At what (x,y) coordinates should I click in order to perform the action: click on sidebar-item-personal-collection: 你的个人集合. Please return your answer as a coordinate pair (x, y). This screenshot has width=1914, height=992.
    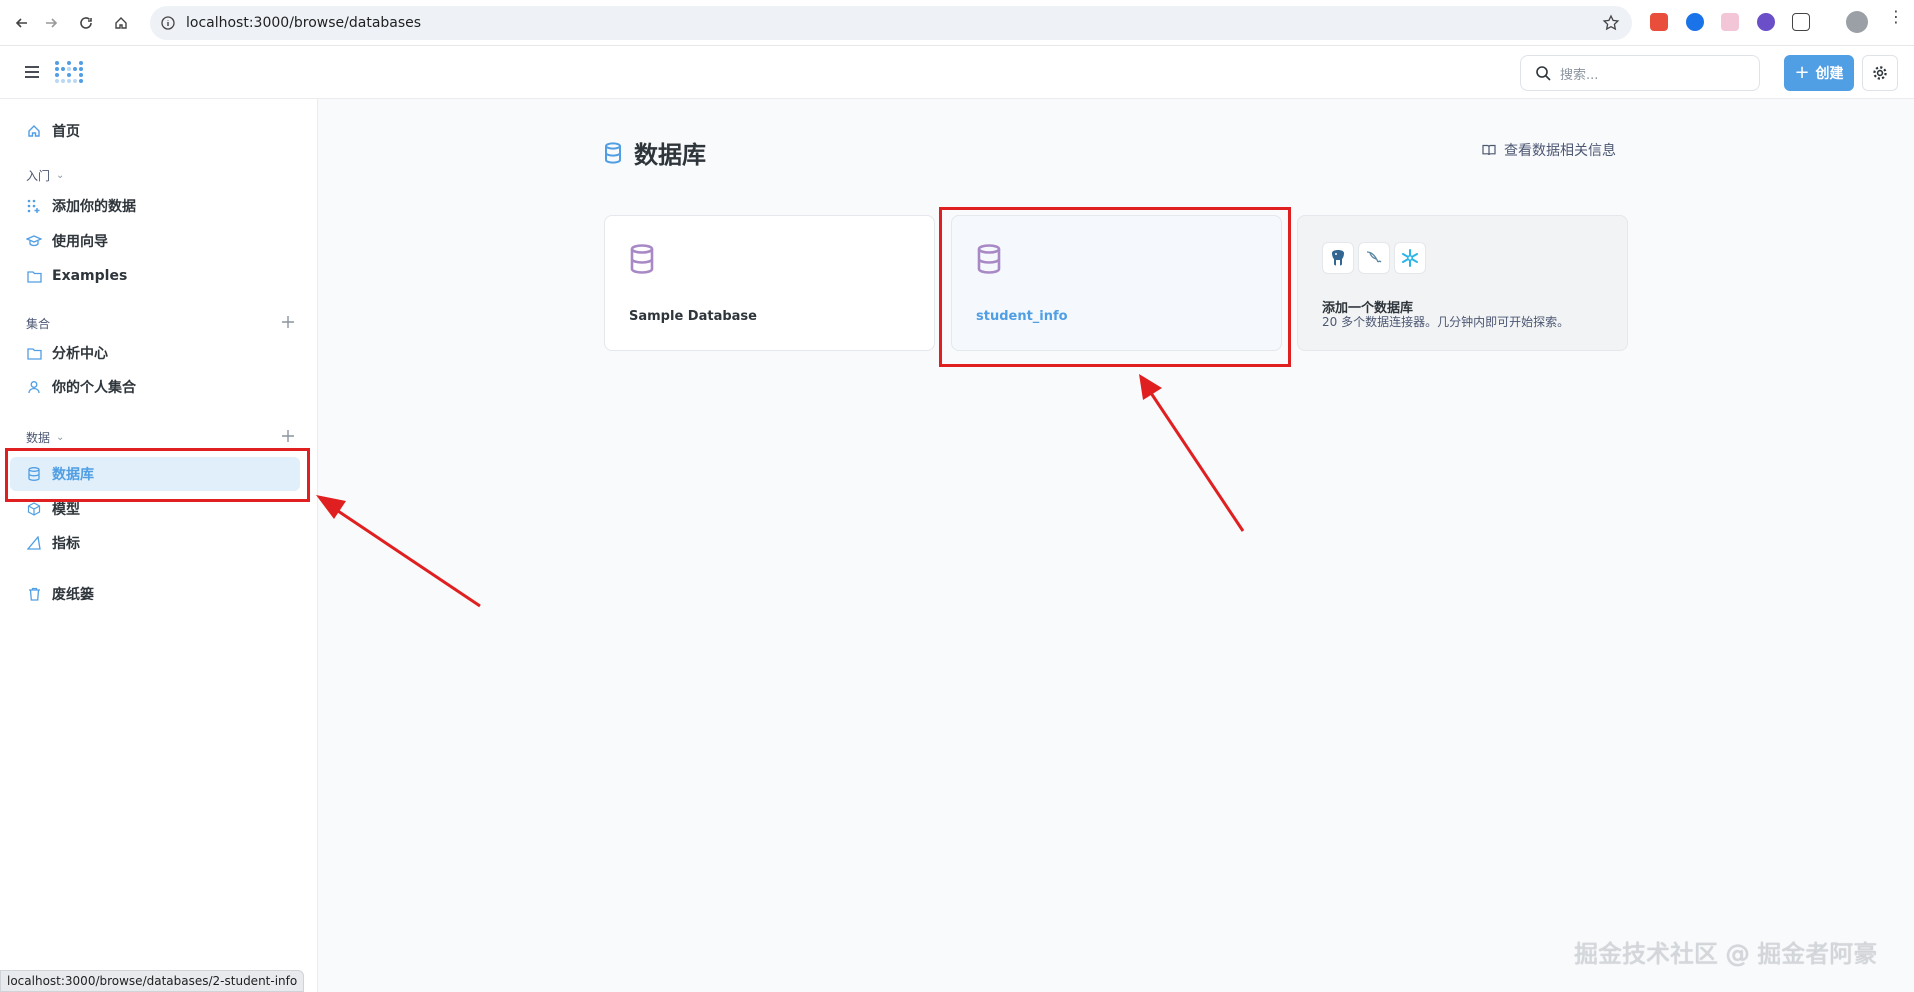
    Looking at the image, I should click on (155, 387).